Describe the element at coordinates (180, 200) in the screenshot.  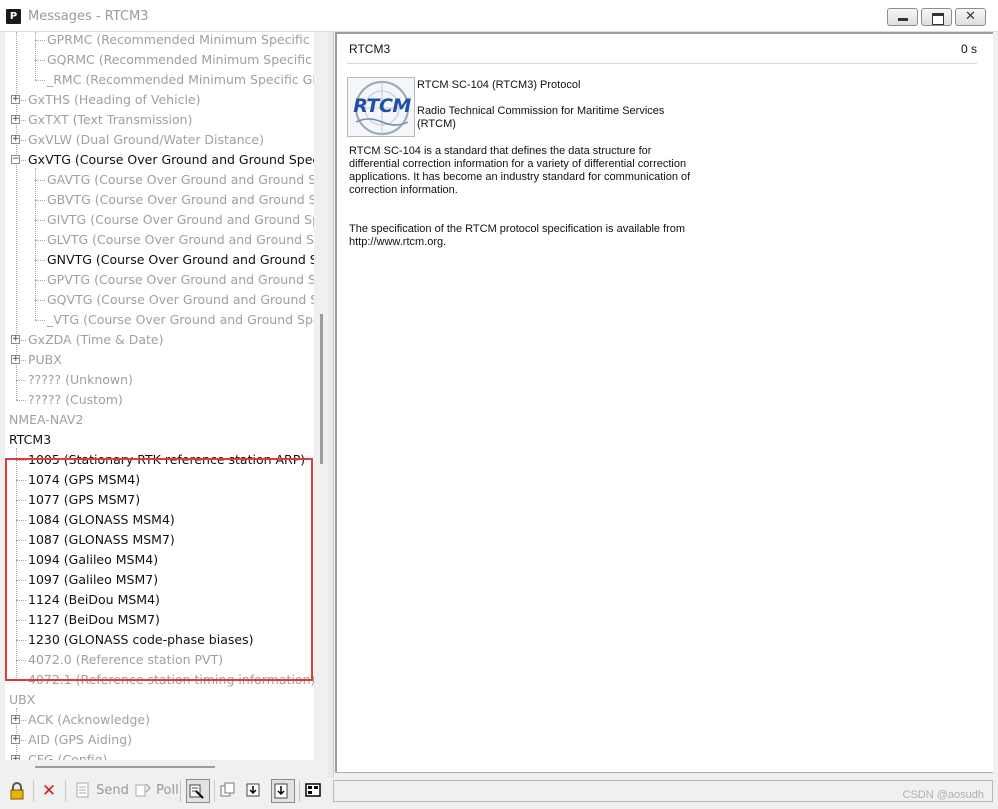
I see `tree-item-gbvtg-course-over-ground-and-ground-spe: GBVTG (Course Over Ground and Ground Spe` at that location.